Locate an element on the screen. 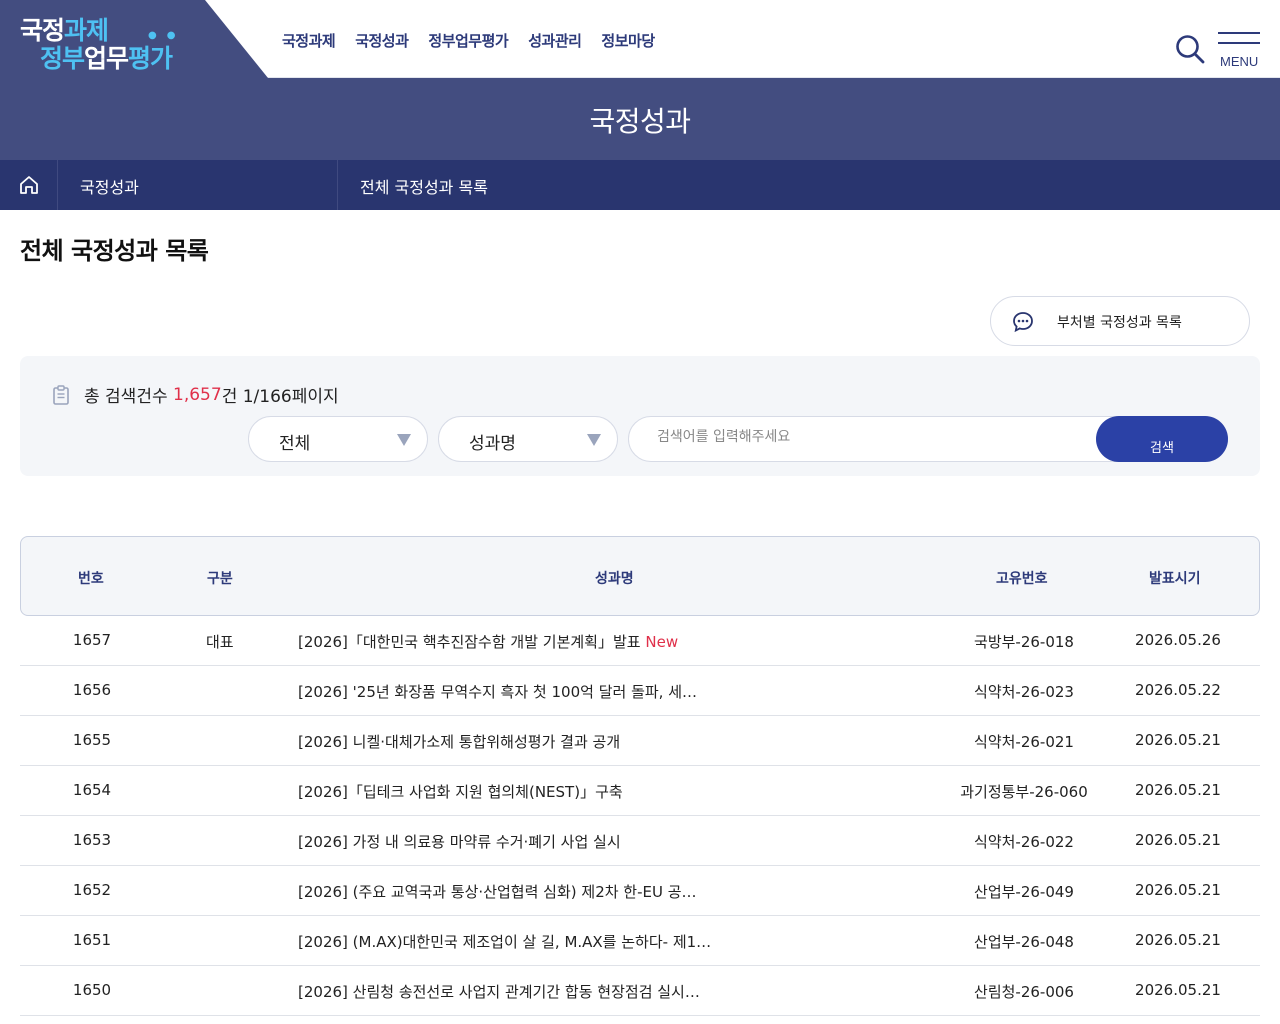 This screenshot has width=1280, height=1024. page-title: 전체 국정성과 목록 is located at coordinates (114, 251).